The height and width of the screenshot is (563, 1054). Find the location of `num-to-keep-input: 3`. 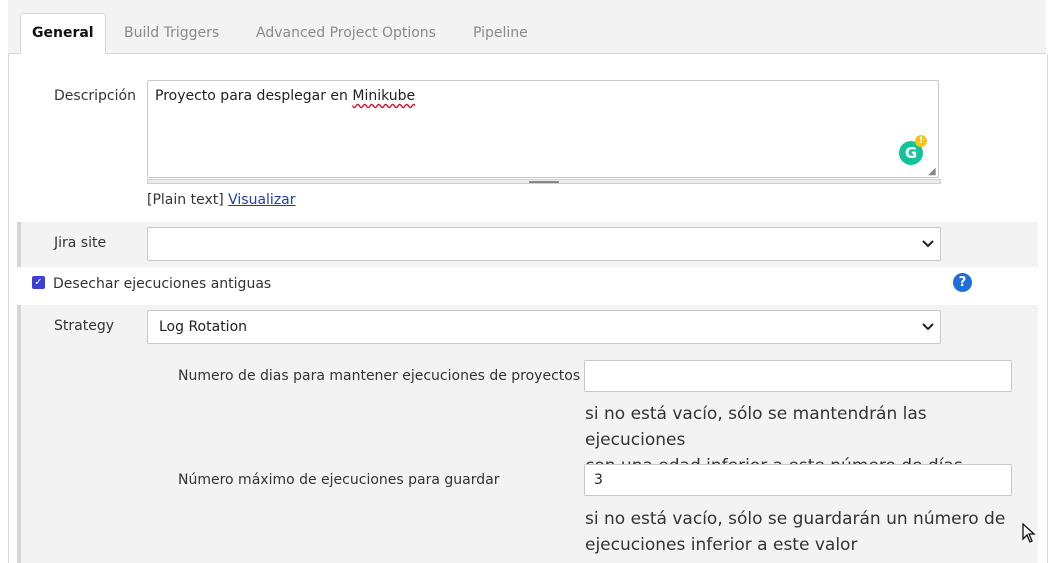

num-to-keep-input: 3 is located at coordinates (798, 480).